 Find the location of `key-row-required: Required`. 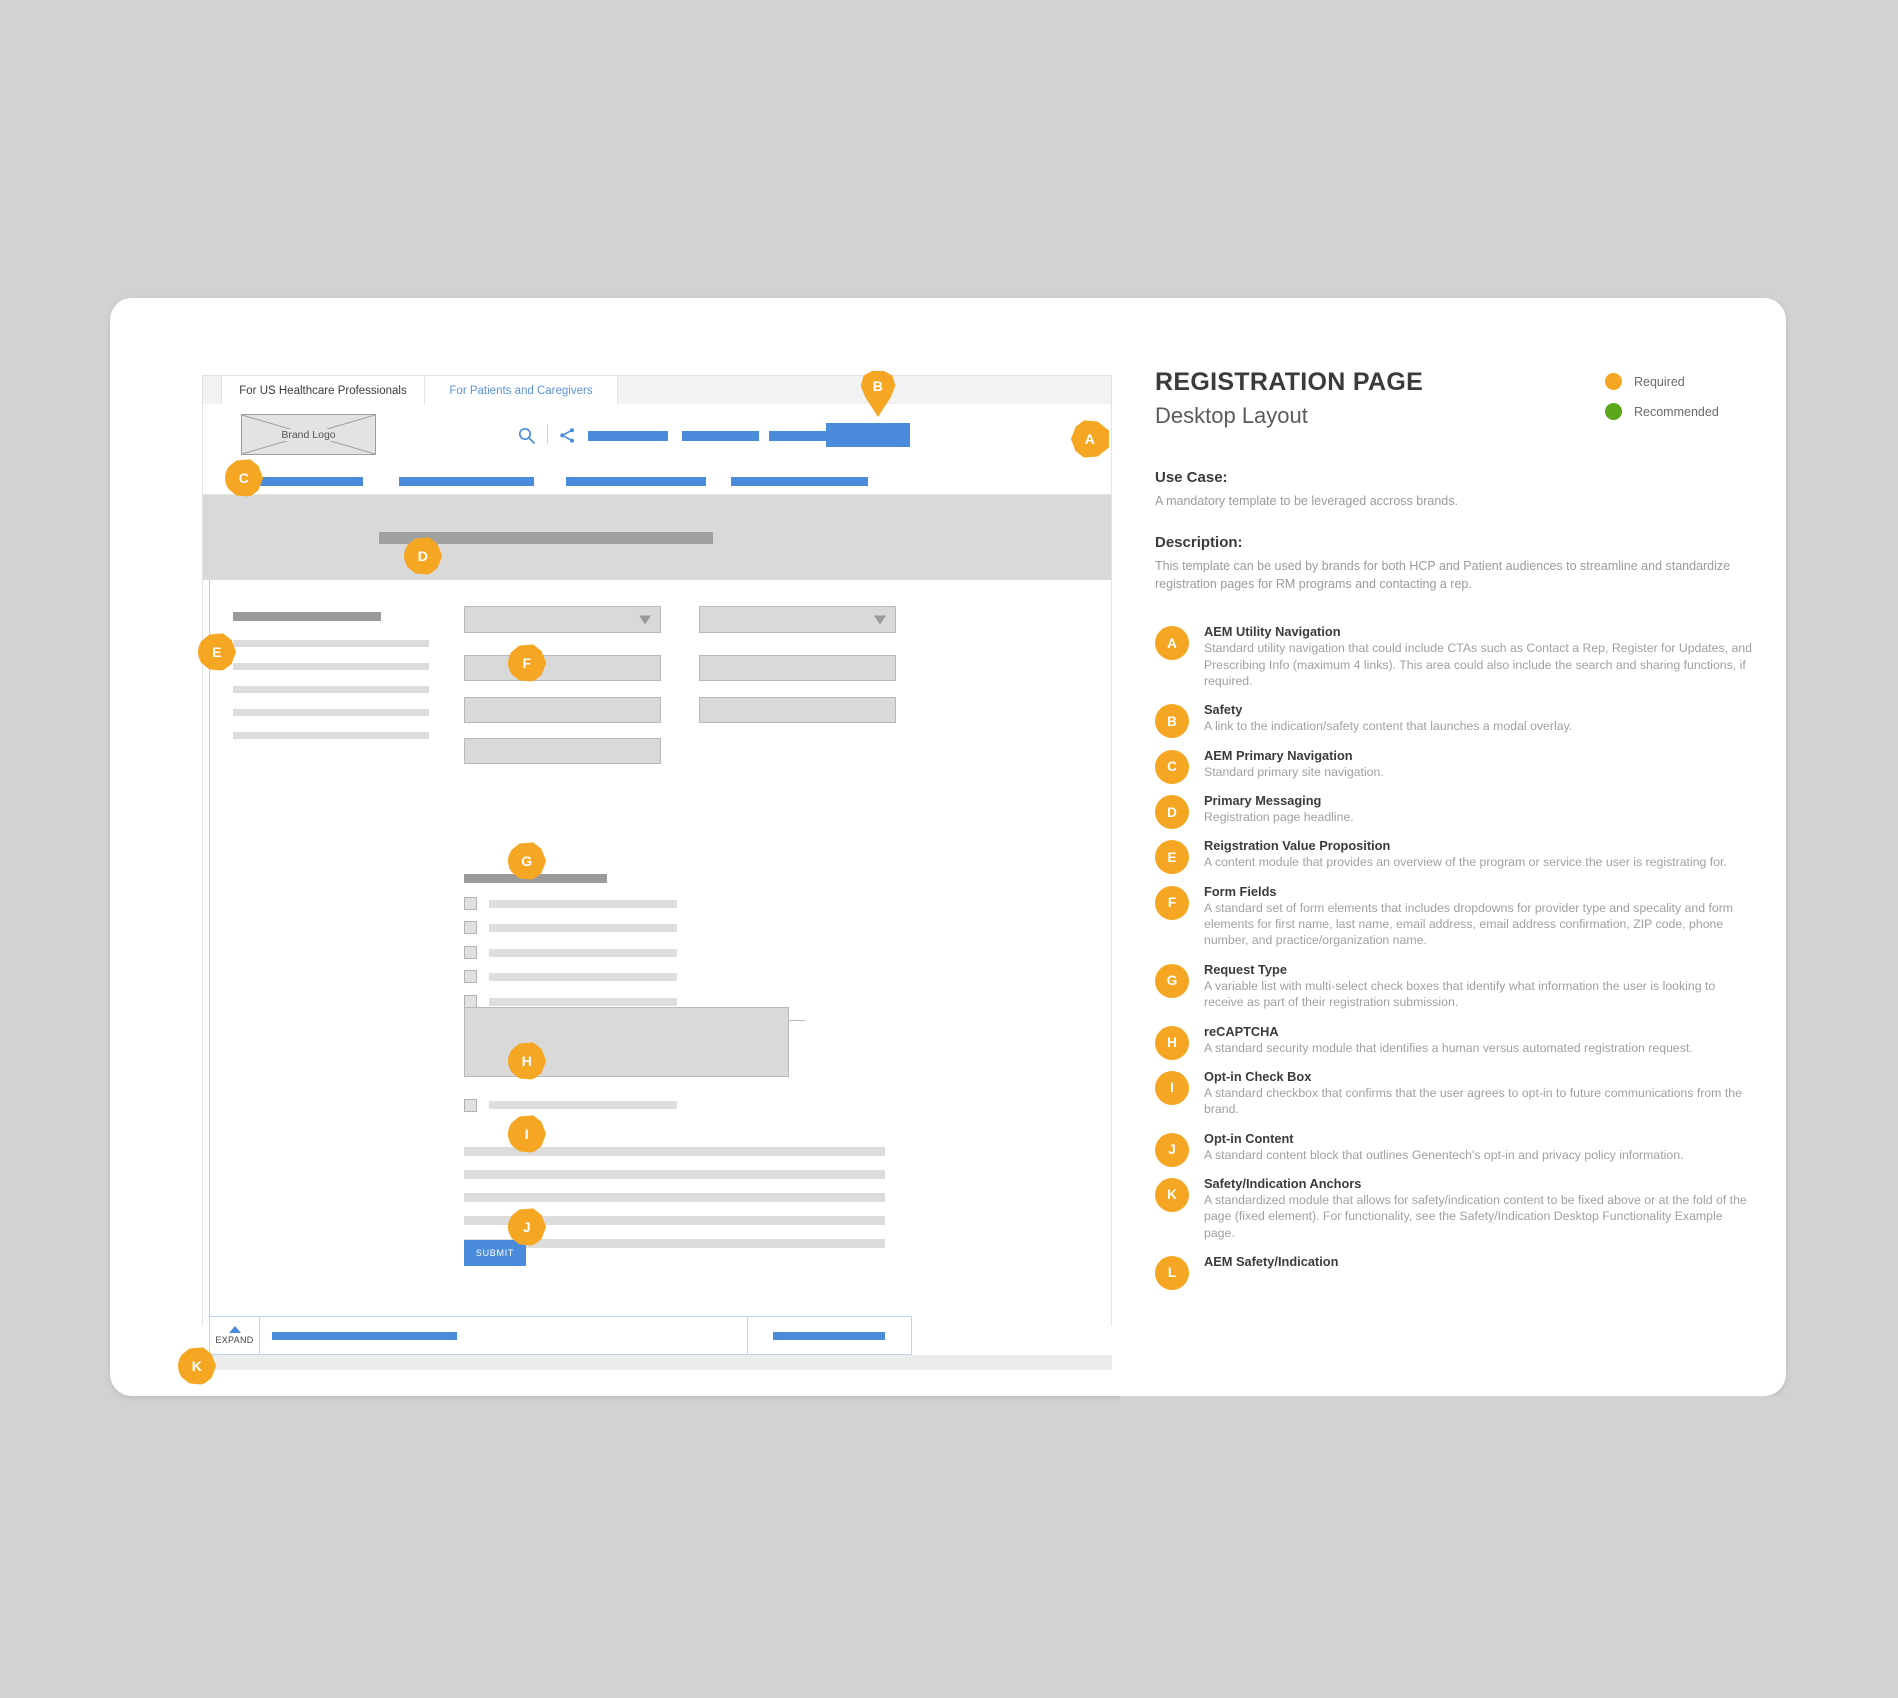

key-row-required: Required is located at coordinates (1685, 381).